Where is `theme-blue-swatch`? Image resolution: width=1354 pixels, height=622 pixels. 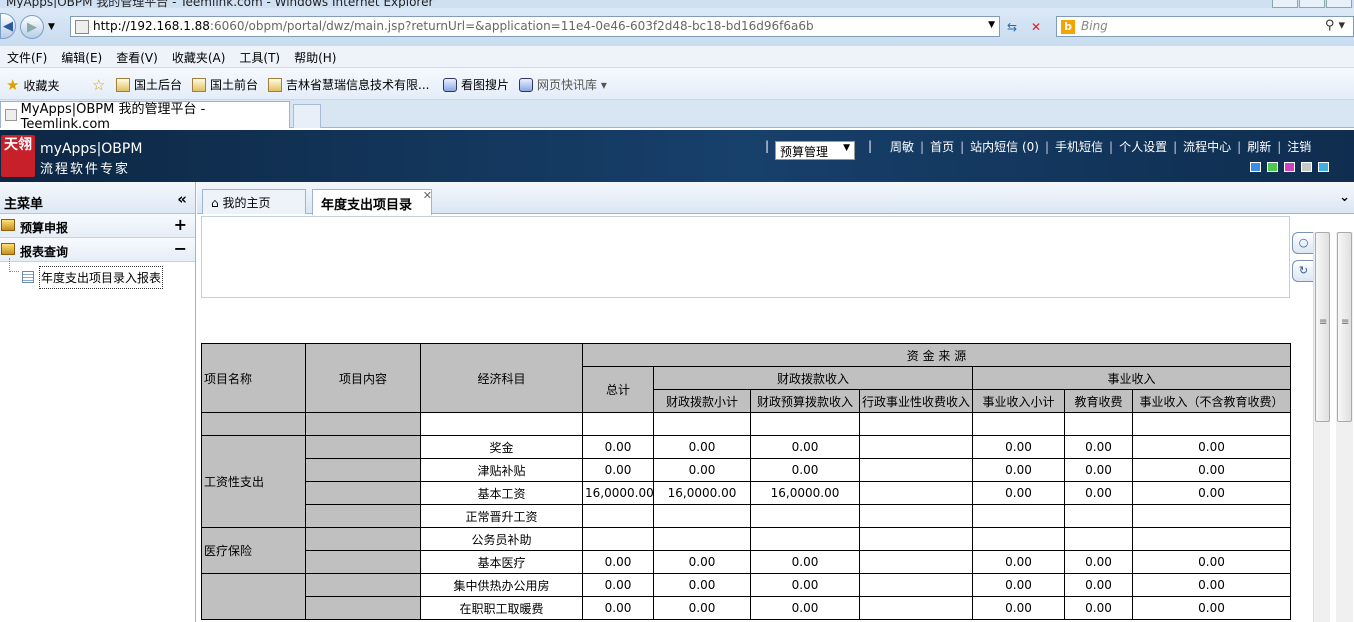
theme-blue-swatch is located at coordinates (1255, 167).